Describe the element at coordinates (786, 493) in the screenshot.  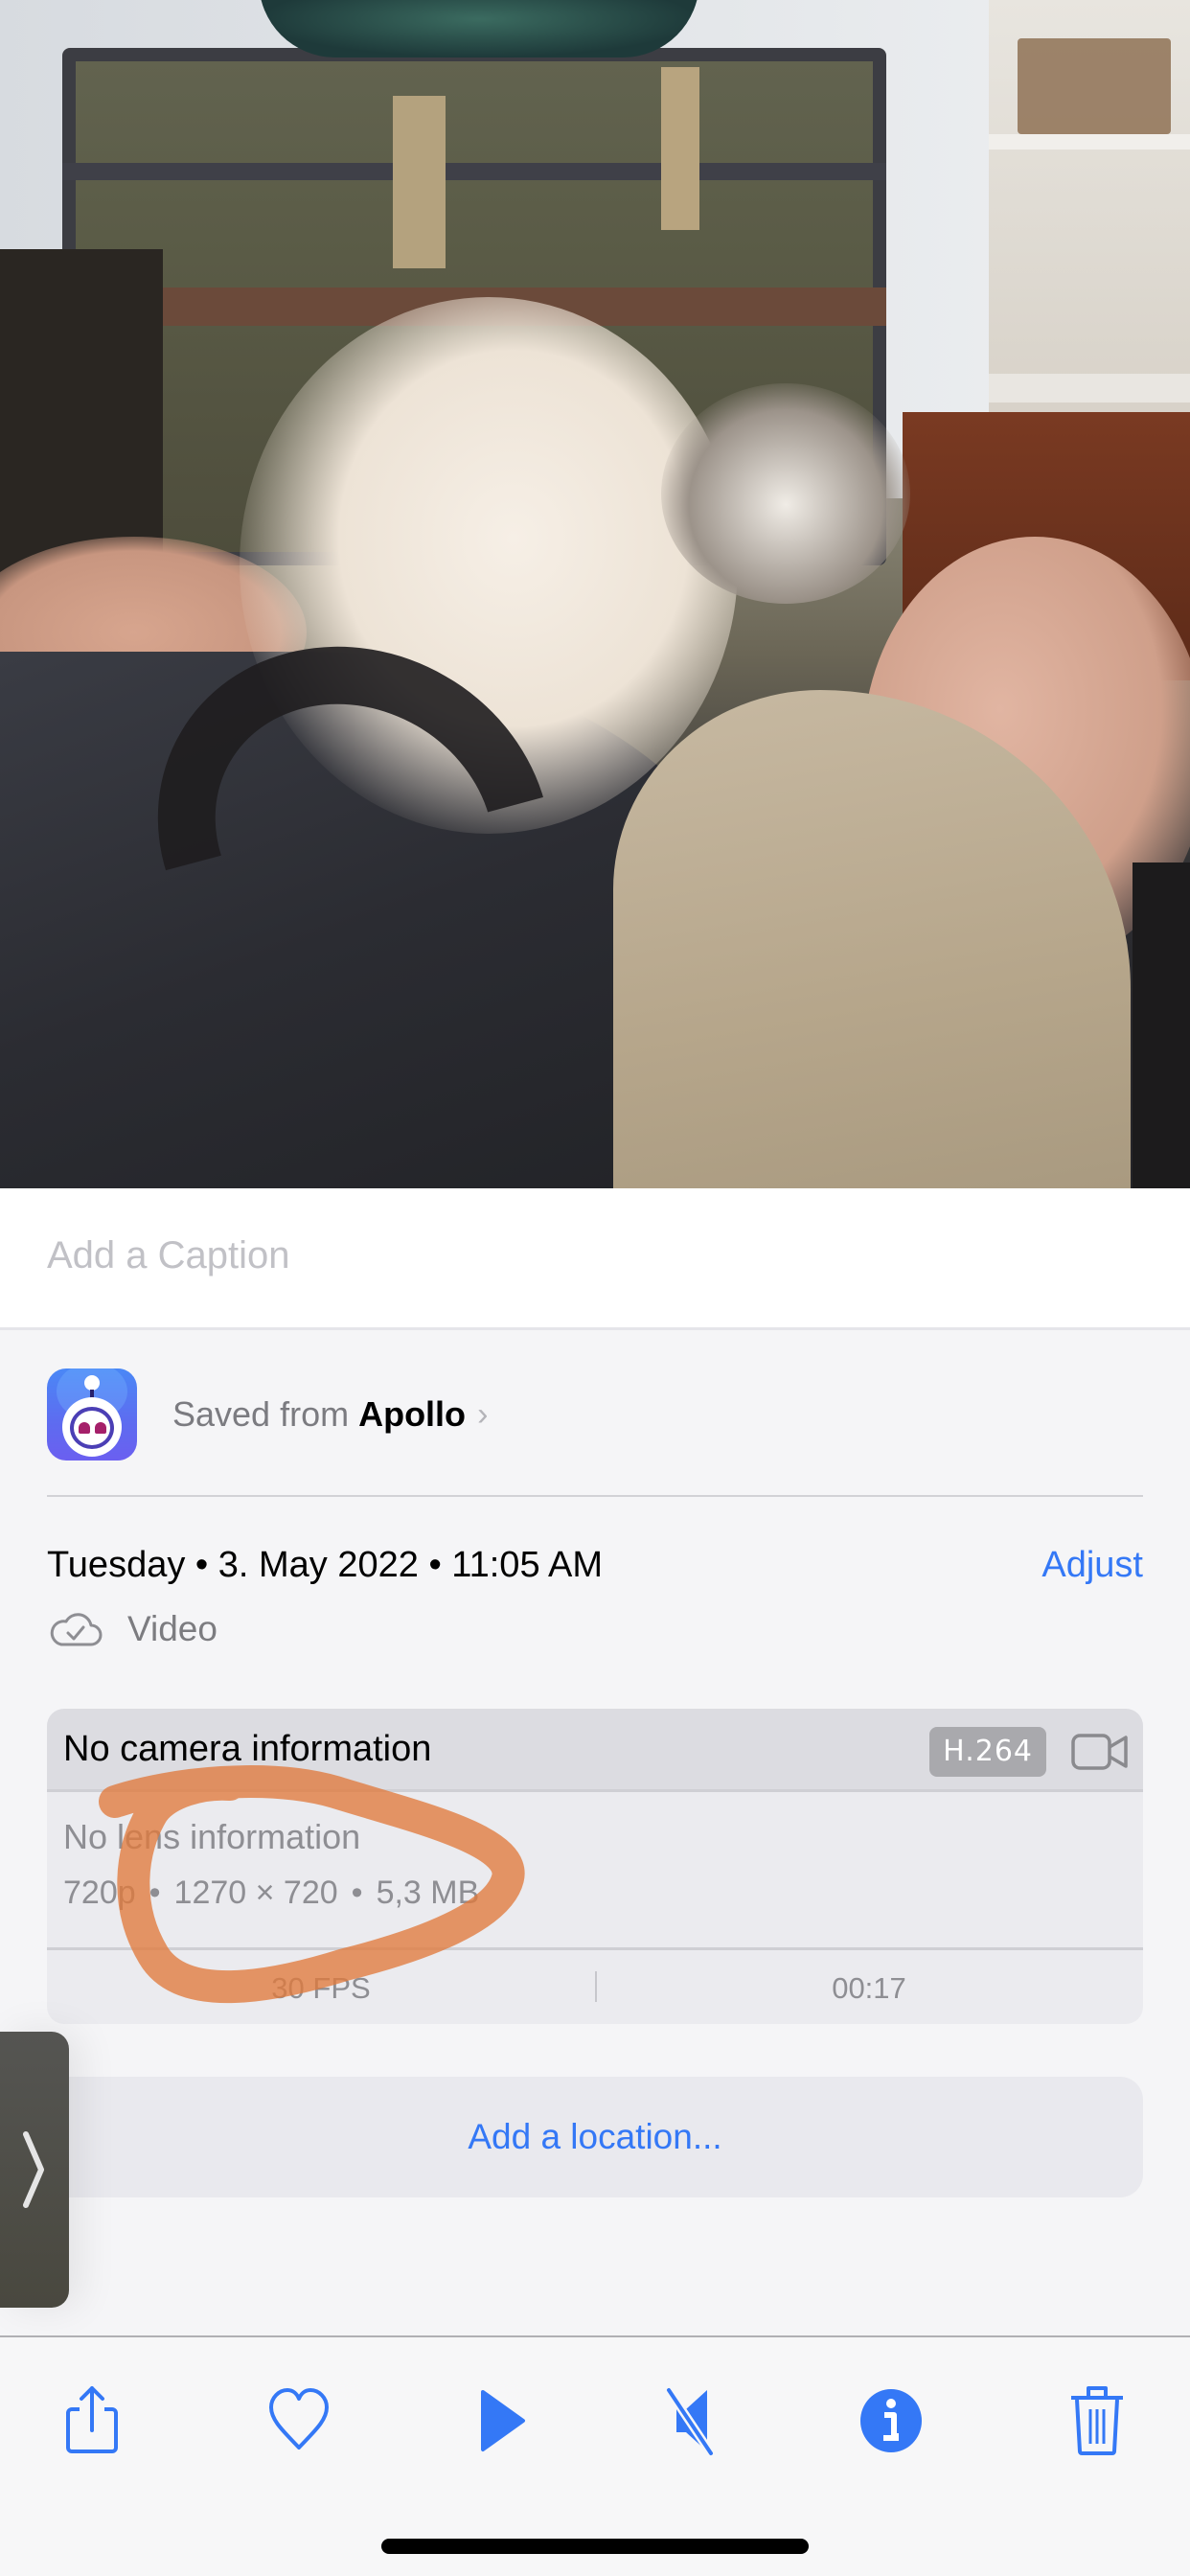
I see `photo-kitten-head` at that location.